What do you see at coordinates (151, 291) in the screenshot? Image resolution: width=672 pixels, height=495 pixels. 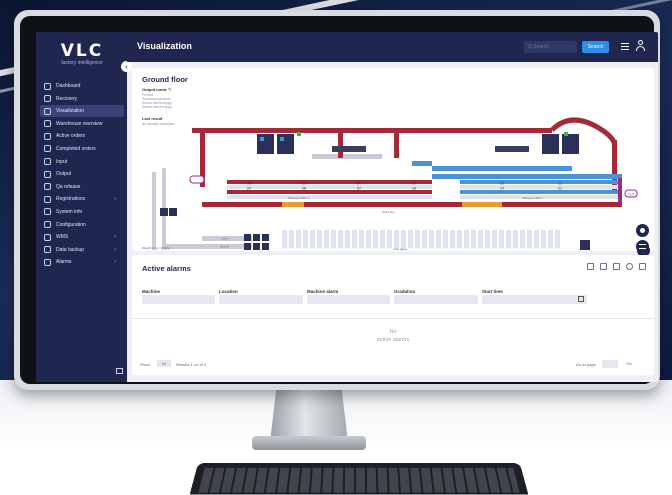 I see `col-machine: Machine` at bounding box center [151, 291].